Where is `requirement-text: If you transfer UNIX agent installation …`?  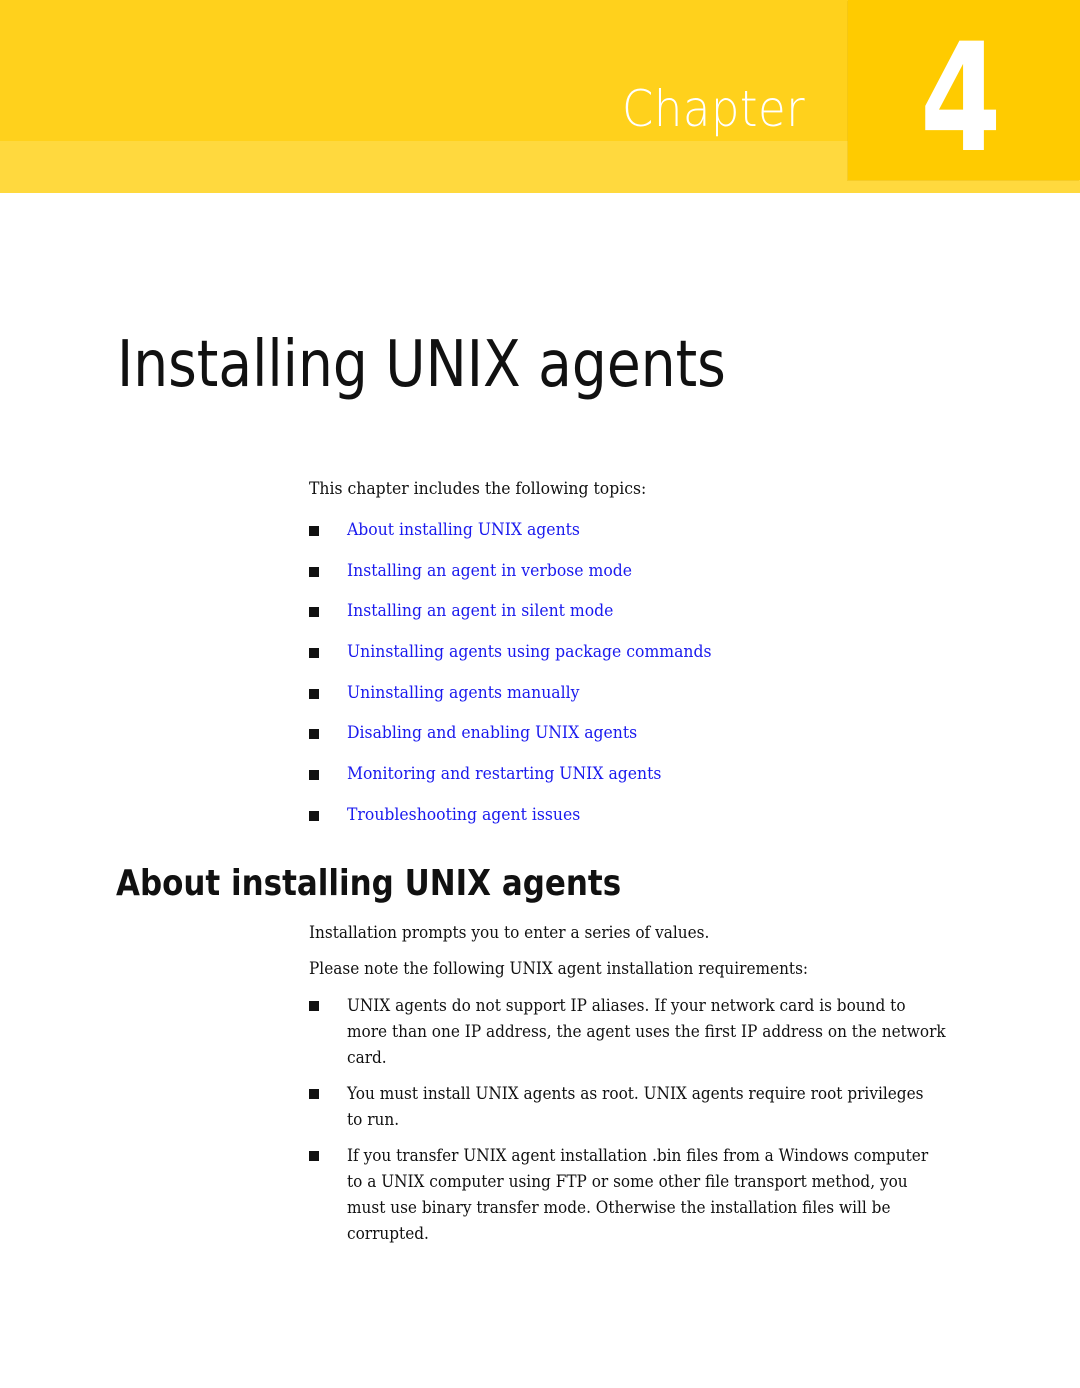
requirement-text: If you transfer UNIX agent installation … is located at coordinates (645, 1195).